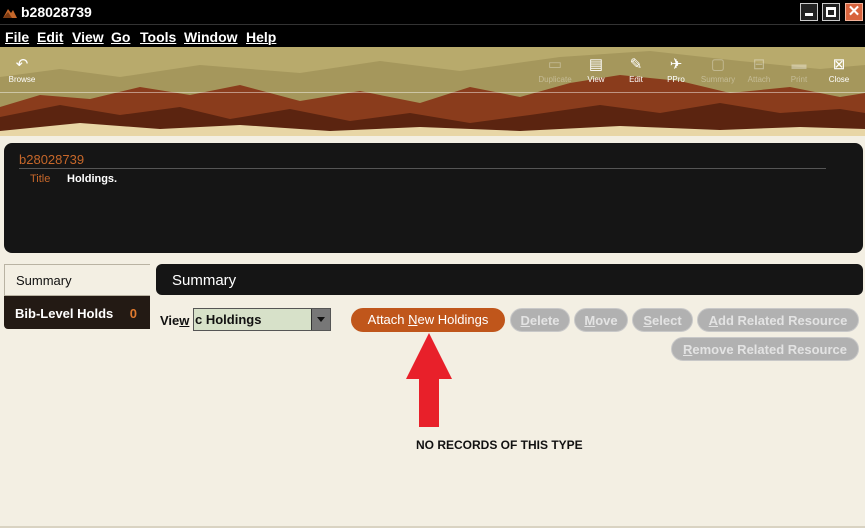 Image resolution: width=865 pixels, height=528 pixels. Describe the element at coordinates (204, 280) in the screenshot. I see `panel-title: Summary` at that location.